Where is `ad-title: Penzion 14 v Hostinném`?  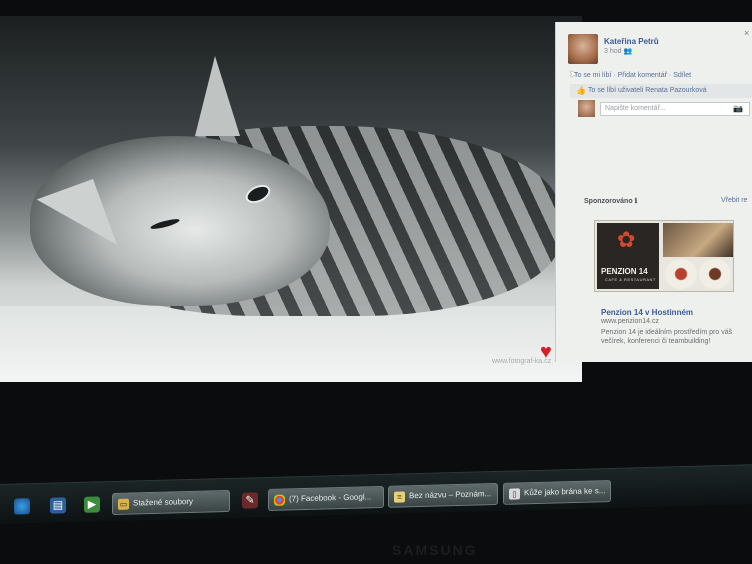
ad-title: Penzion 14 v Hostinném is located at coordinates (647, 312).